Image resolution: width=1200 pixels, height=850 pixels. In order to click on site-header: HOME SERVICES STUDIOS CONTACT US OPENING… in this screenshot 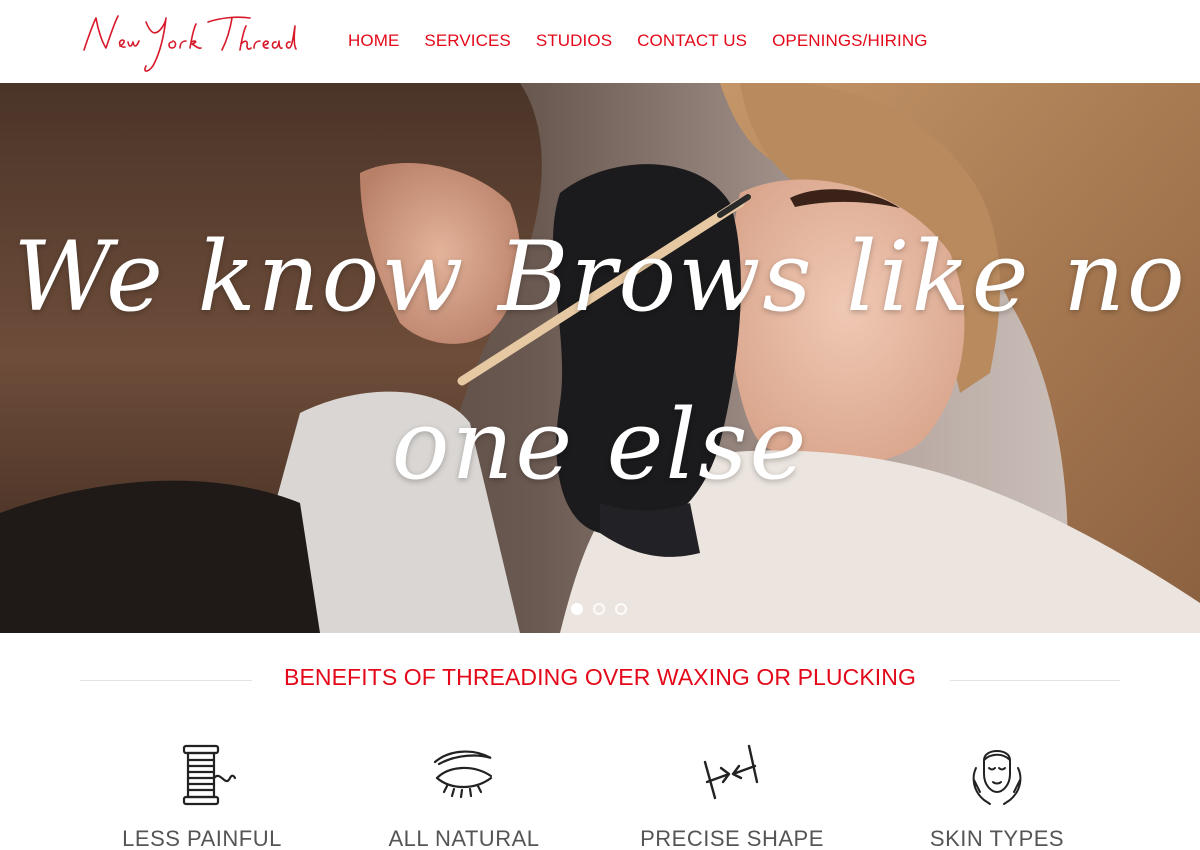, I will do `click(600, 41)`.